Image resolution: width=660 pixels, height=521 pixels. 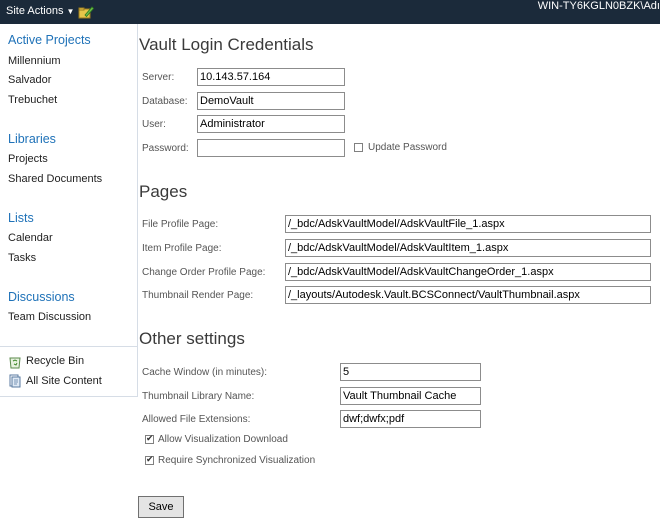 What do you see at coordinates (28, 159) in the screenshot?
I see `nav-item-projects: Projects` at bounding box center [28, 159].